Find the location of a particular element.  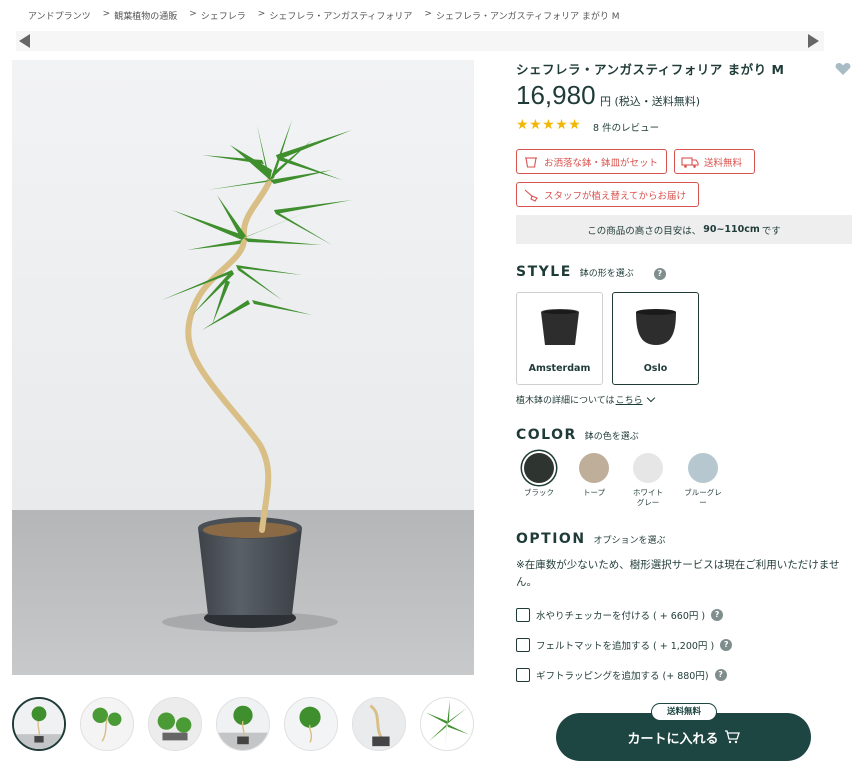

option-label: 水やりチェッカーを付ける ( + 660円 ) is located at coordinates (621, 616).